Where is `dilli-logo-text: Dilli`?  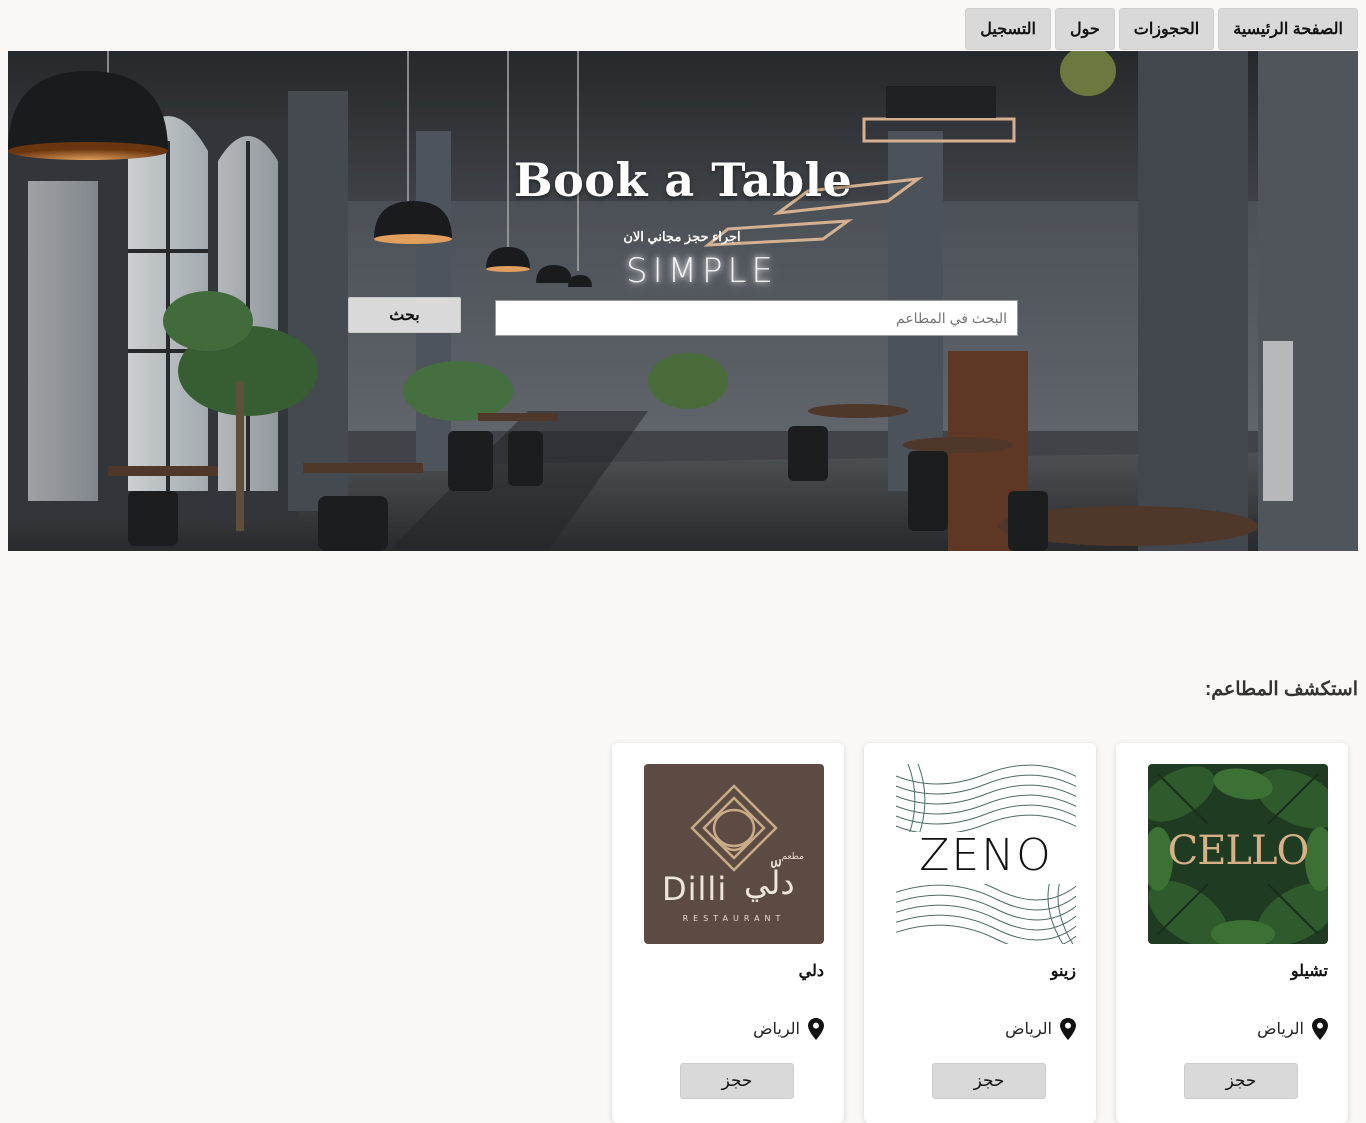
dilli-logo-text: Dilli is located at coordinates (695, 889).